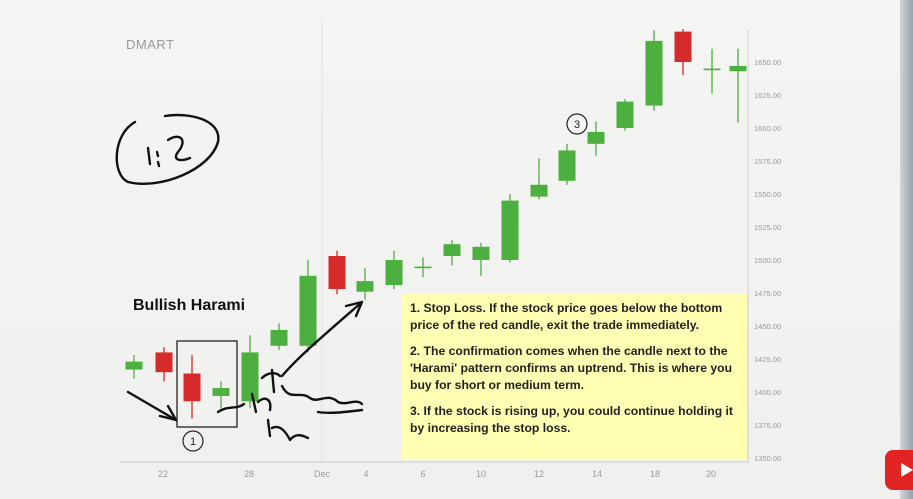 The image size is (913, 499). Describe the element at coordinates (249, 474) in the screenshot. I see `x-tick-label: 28` at that location.